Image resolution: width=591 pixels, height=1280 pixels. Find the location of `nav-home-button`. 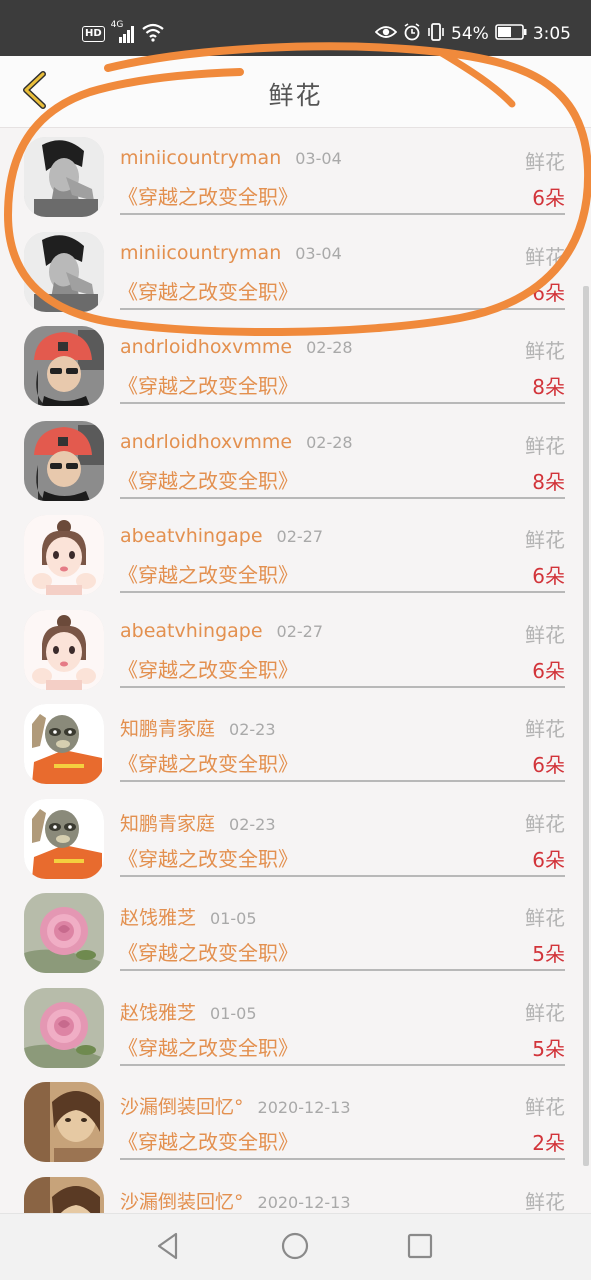

nav-home-button is located at coordinates (295, 1248).